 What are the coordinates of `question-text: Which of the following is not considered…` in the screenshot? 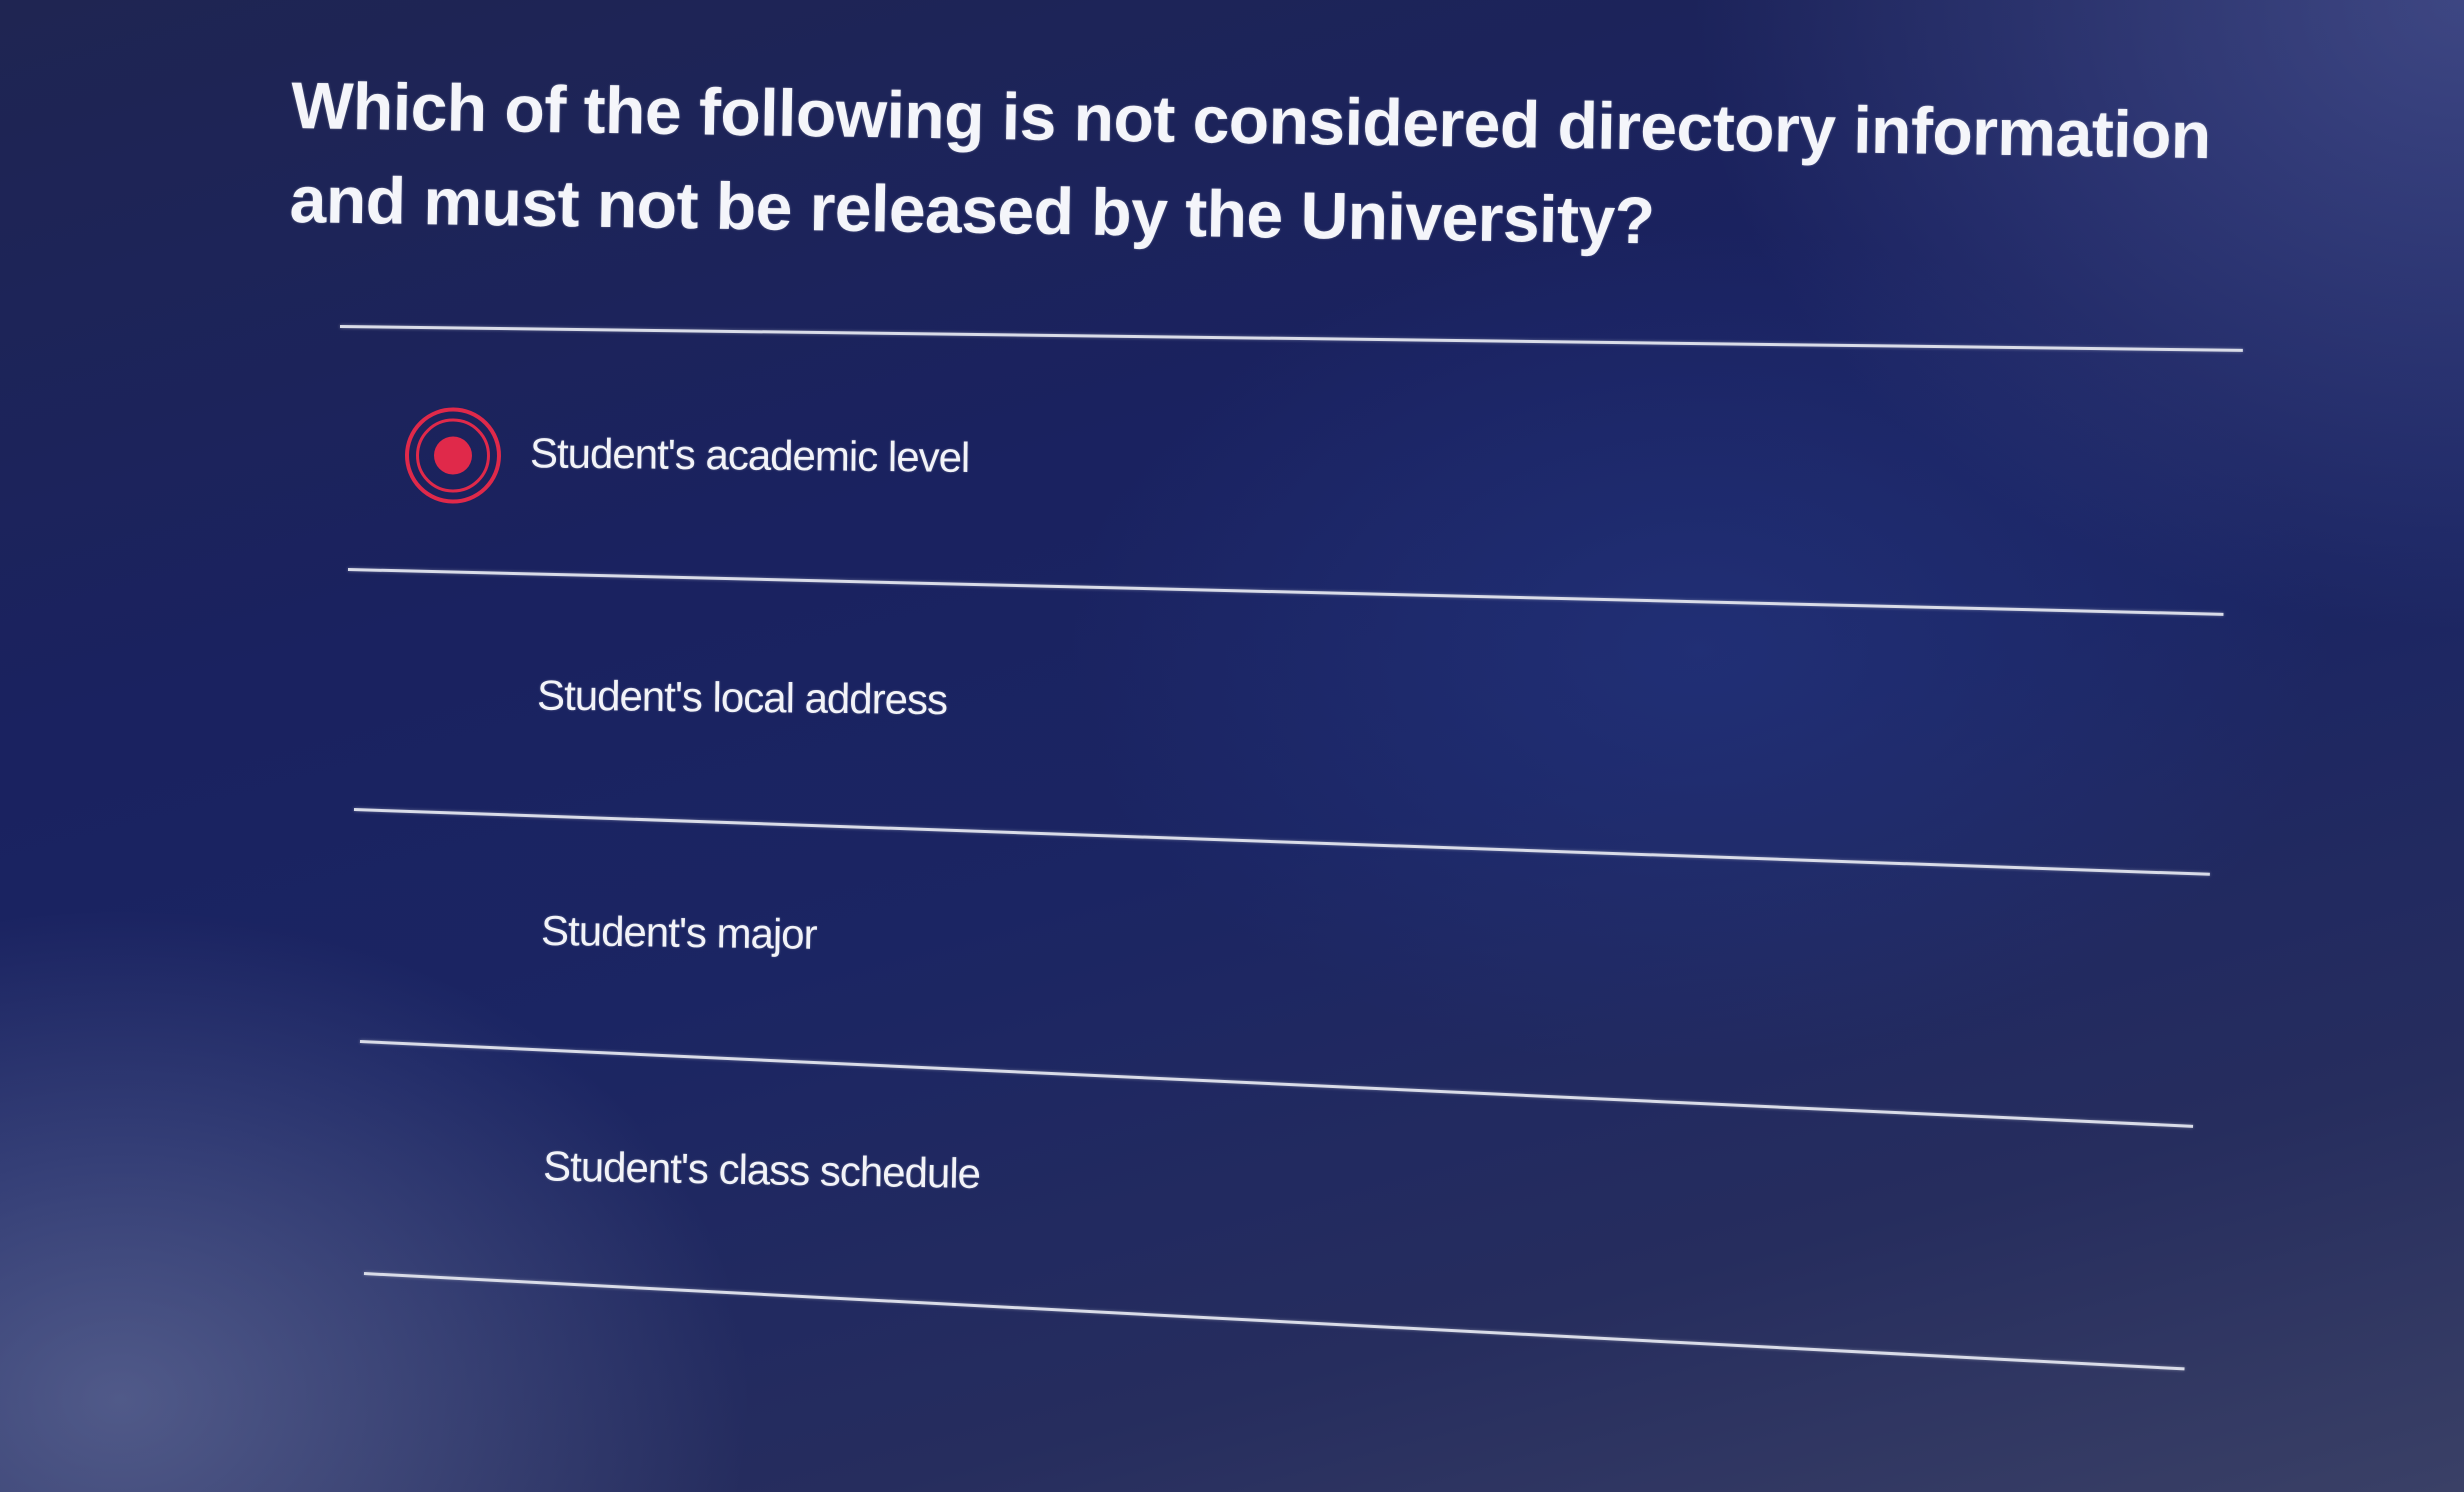 It's located at (1250, 162).